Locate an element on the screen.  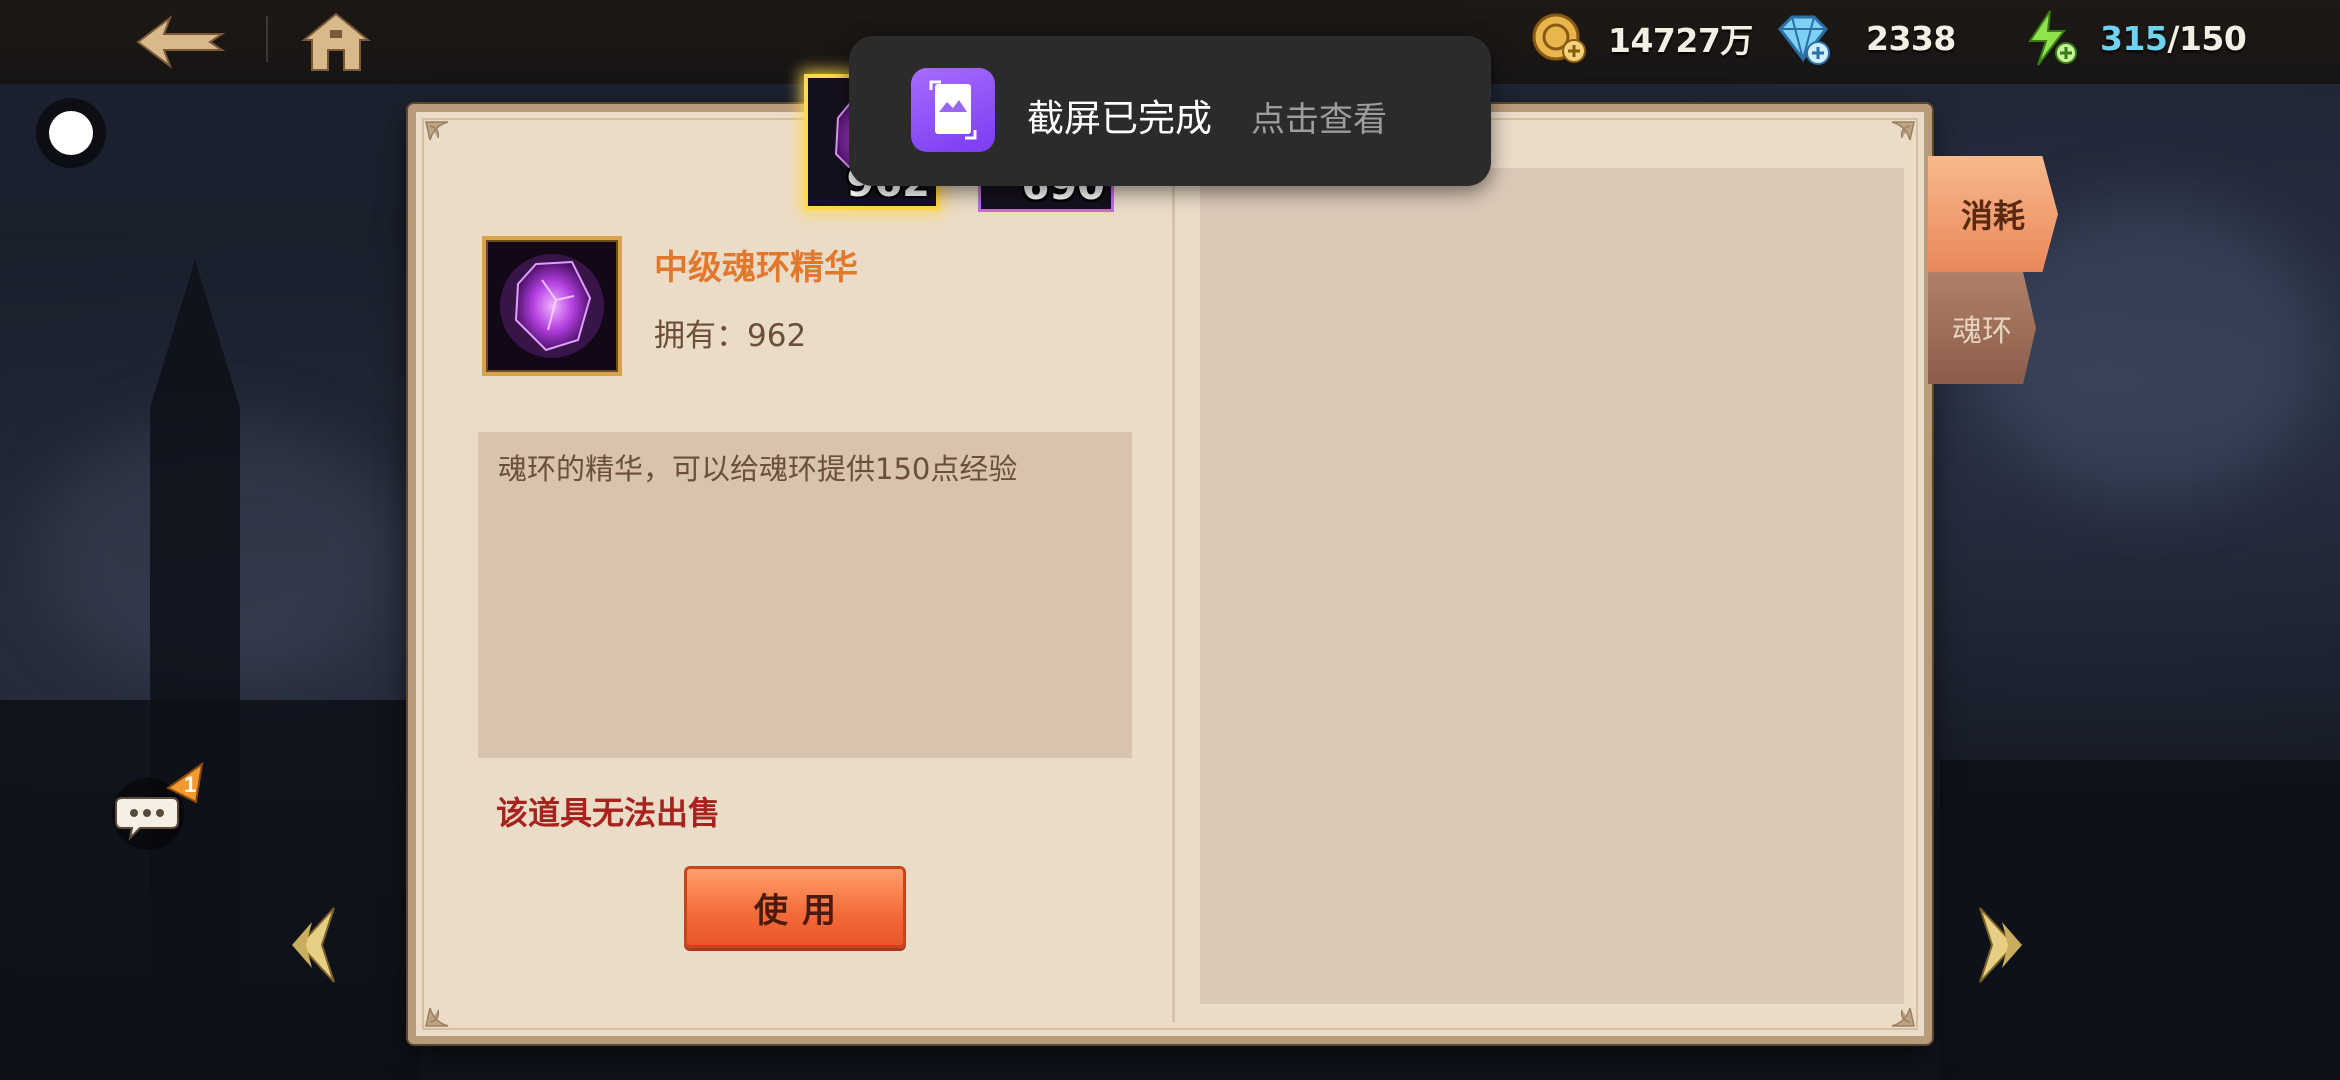
use-button: 使用 is located at coordinates (795, 907).